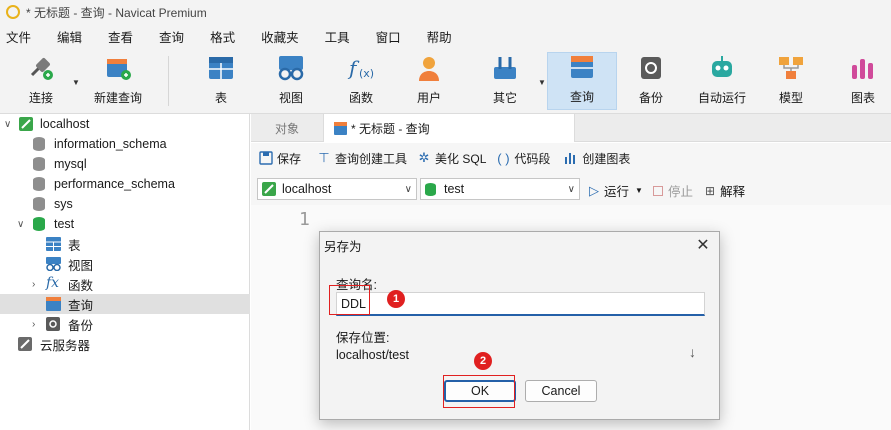  I want to click on tab-query: * 无标题 - 查询, so click(449, 128).